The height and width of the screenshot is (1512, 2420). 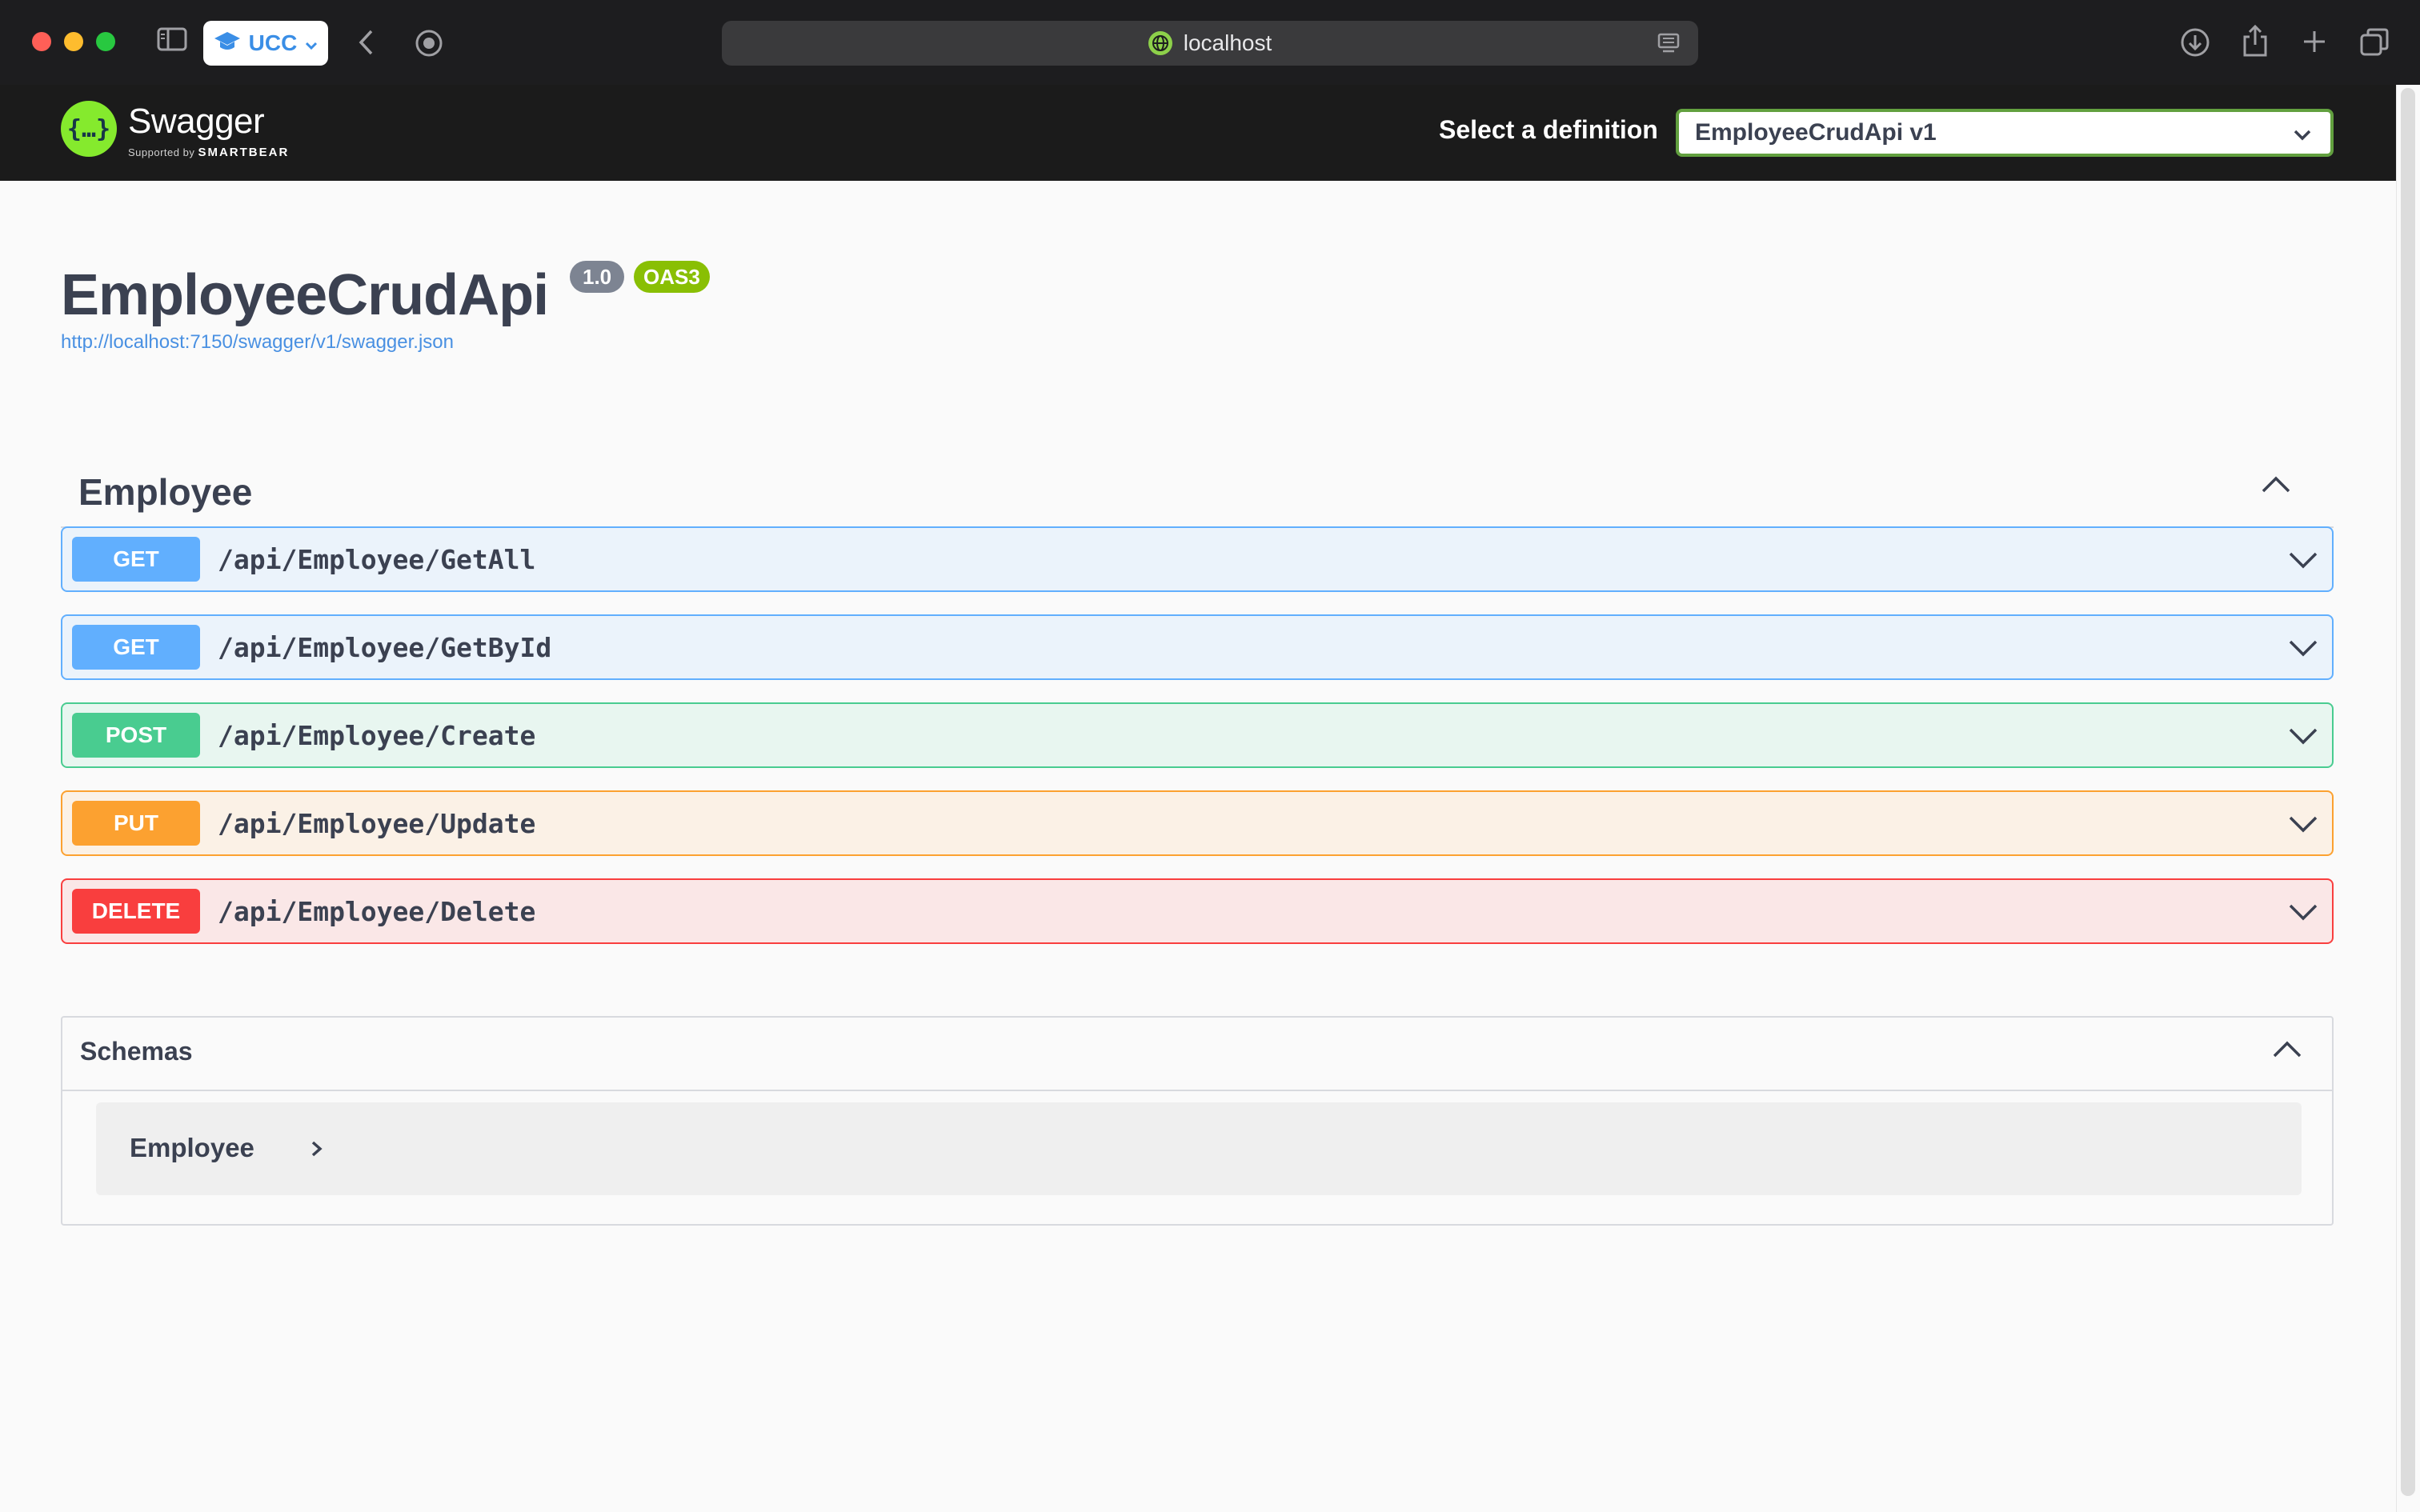 What do you see at coordinates (192, 1147) in the screenshot?
I see `model-name: Employee` at bounding box center [192, 1147].